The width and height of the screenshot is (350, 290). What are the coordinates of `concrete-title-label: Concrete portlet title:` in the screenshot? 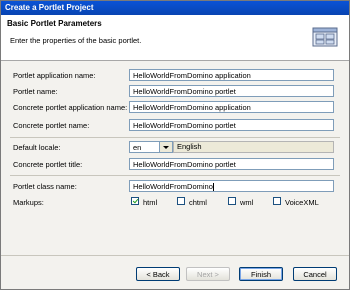 It's located at (48, 164).